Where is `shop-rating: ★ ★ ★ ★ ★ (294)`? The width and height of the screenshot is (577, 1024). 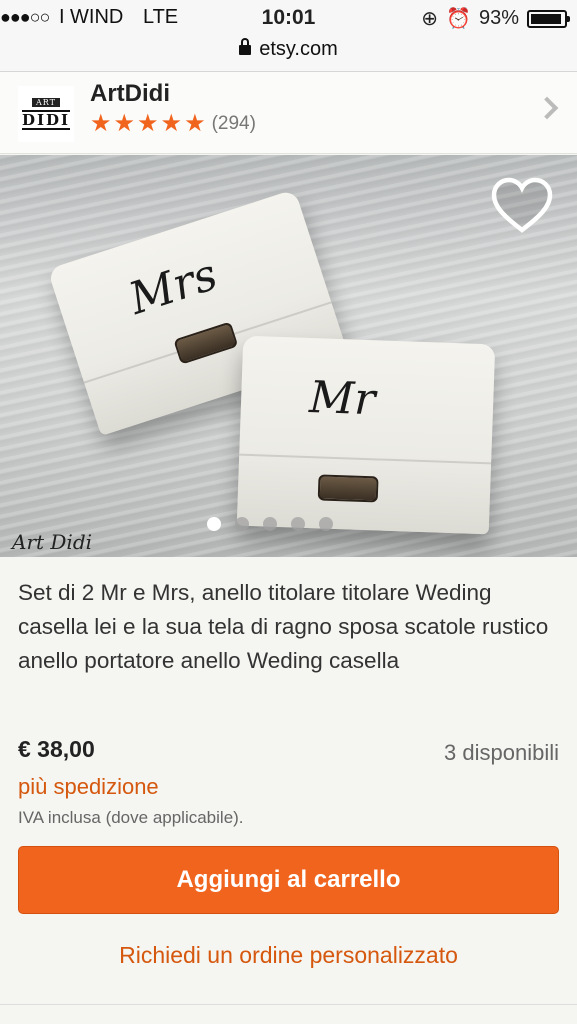
shop-rating: ★ ★ ★ ★ ★ (294) is located at coordinates (173, 124).